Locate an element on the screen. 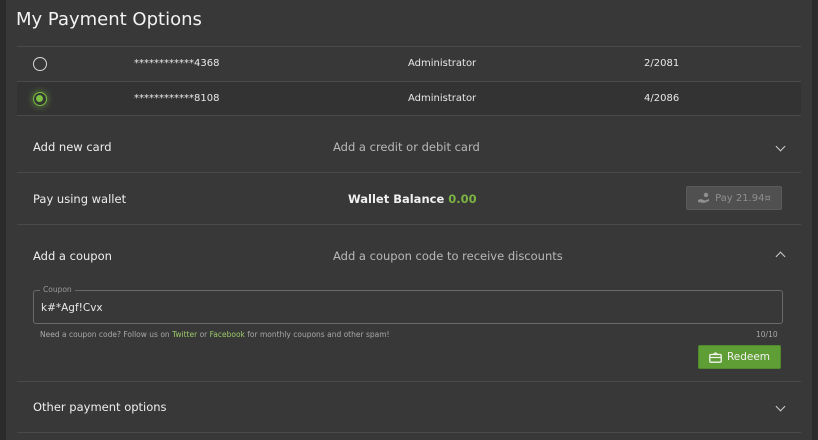  hint-text: Need a coupon code? Follow us on is located at coordinates (106, 334).